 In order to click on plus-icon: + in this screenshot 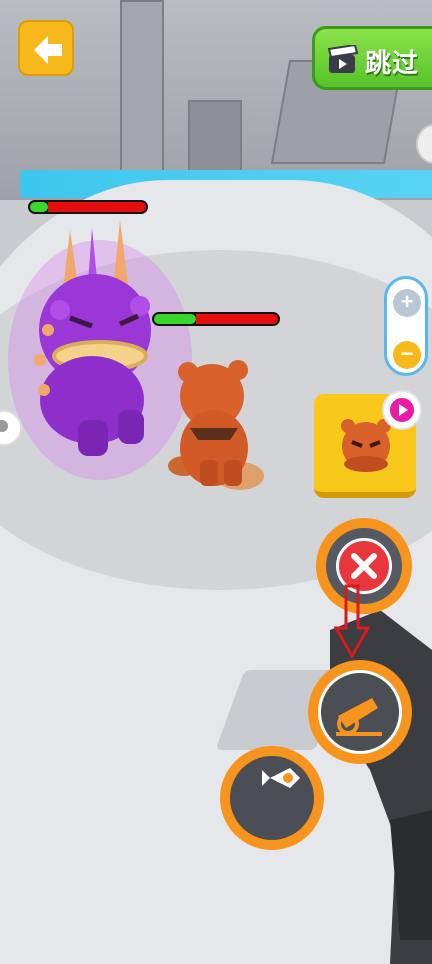, I will do `click(407, 301)`.